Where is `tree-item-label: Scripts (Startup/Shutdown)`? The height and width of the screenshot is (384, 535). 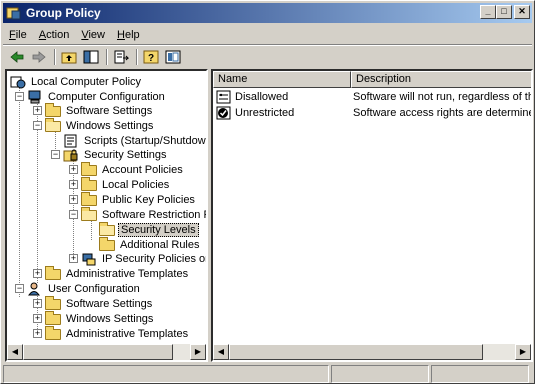
tree-item-label: Scripts (Startup/Shutdown) is located at coordinates (146, 140).